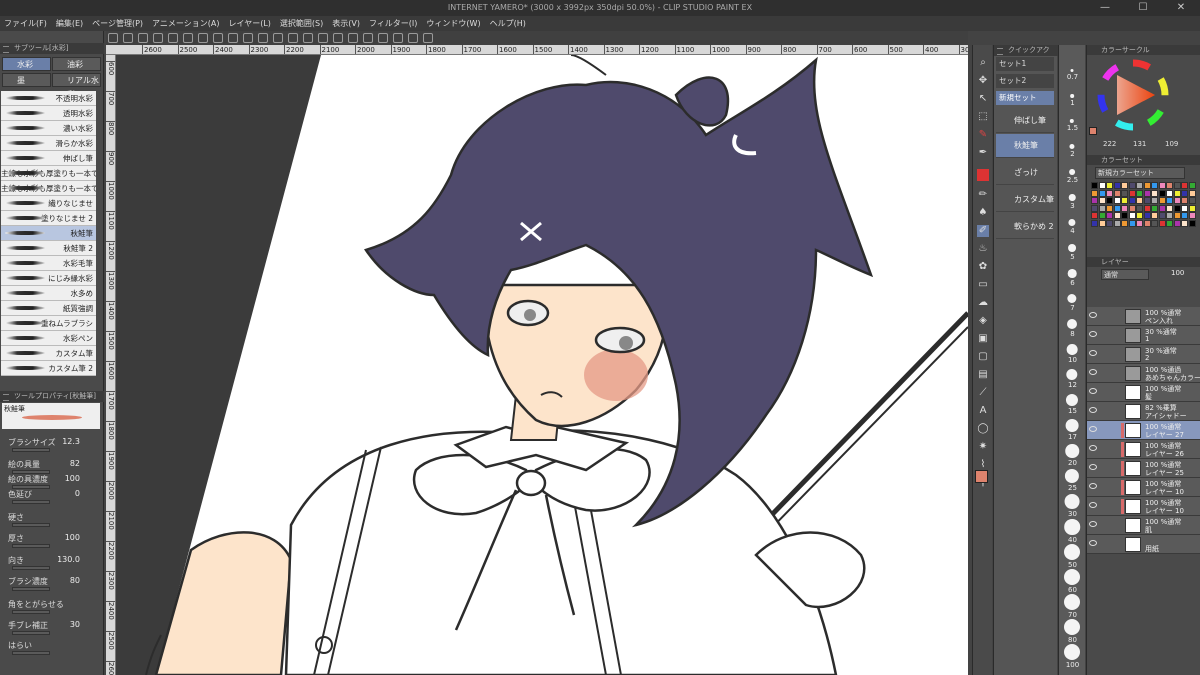 The height and width of the screenshot is (675, 1200). I want to click on export-icon, so click(158, 38).